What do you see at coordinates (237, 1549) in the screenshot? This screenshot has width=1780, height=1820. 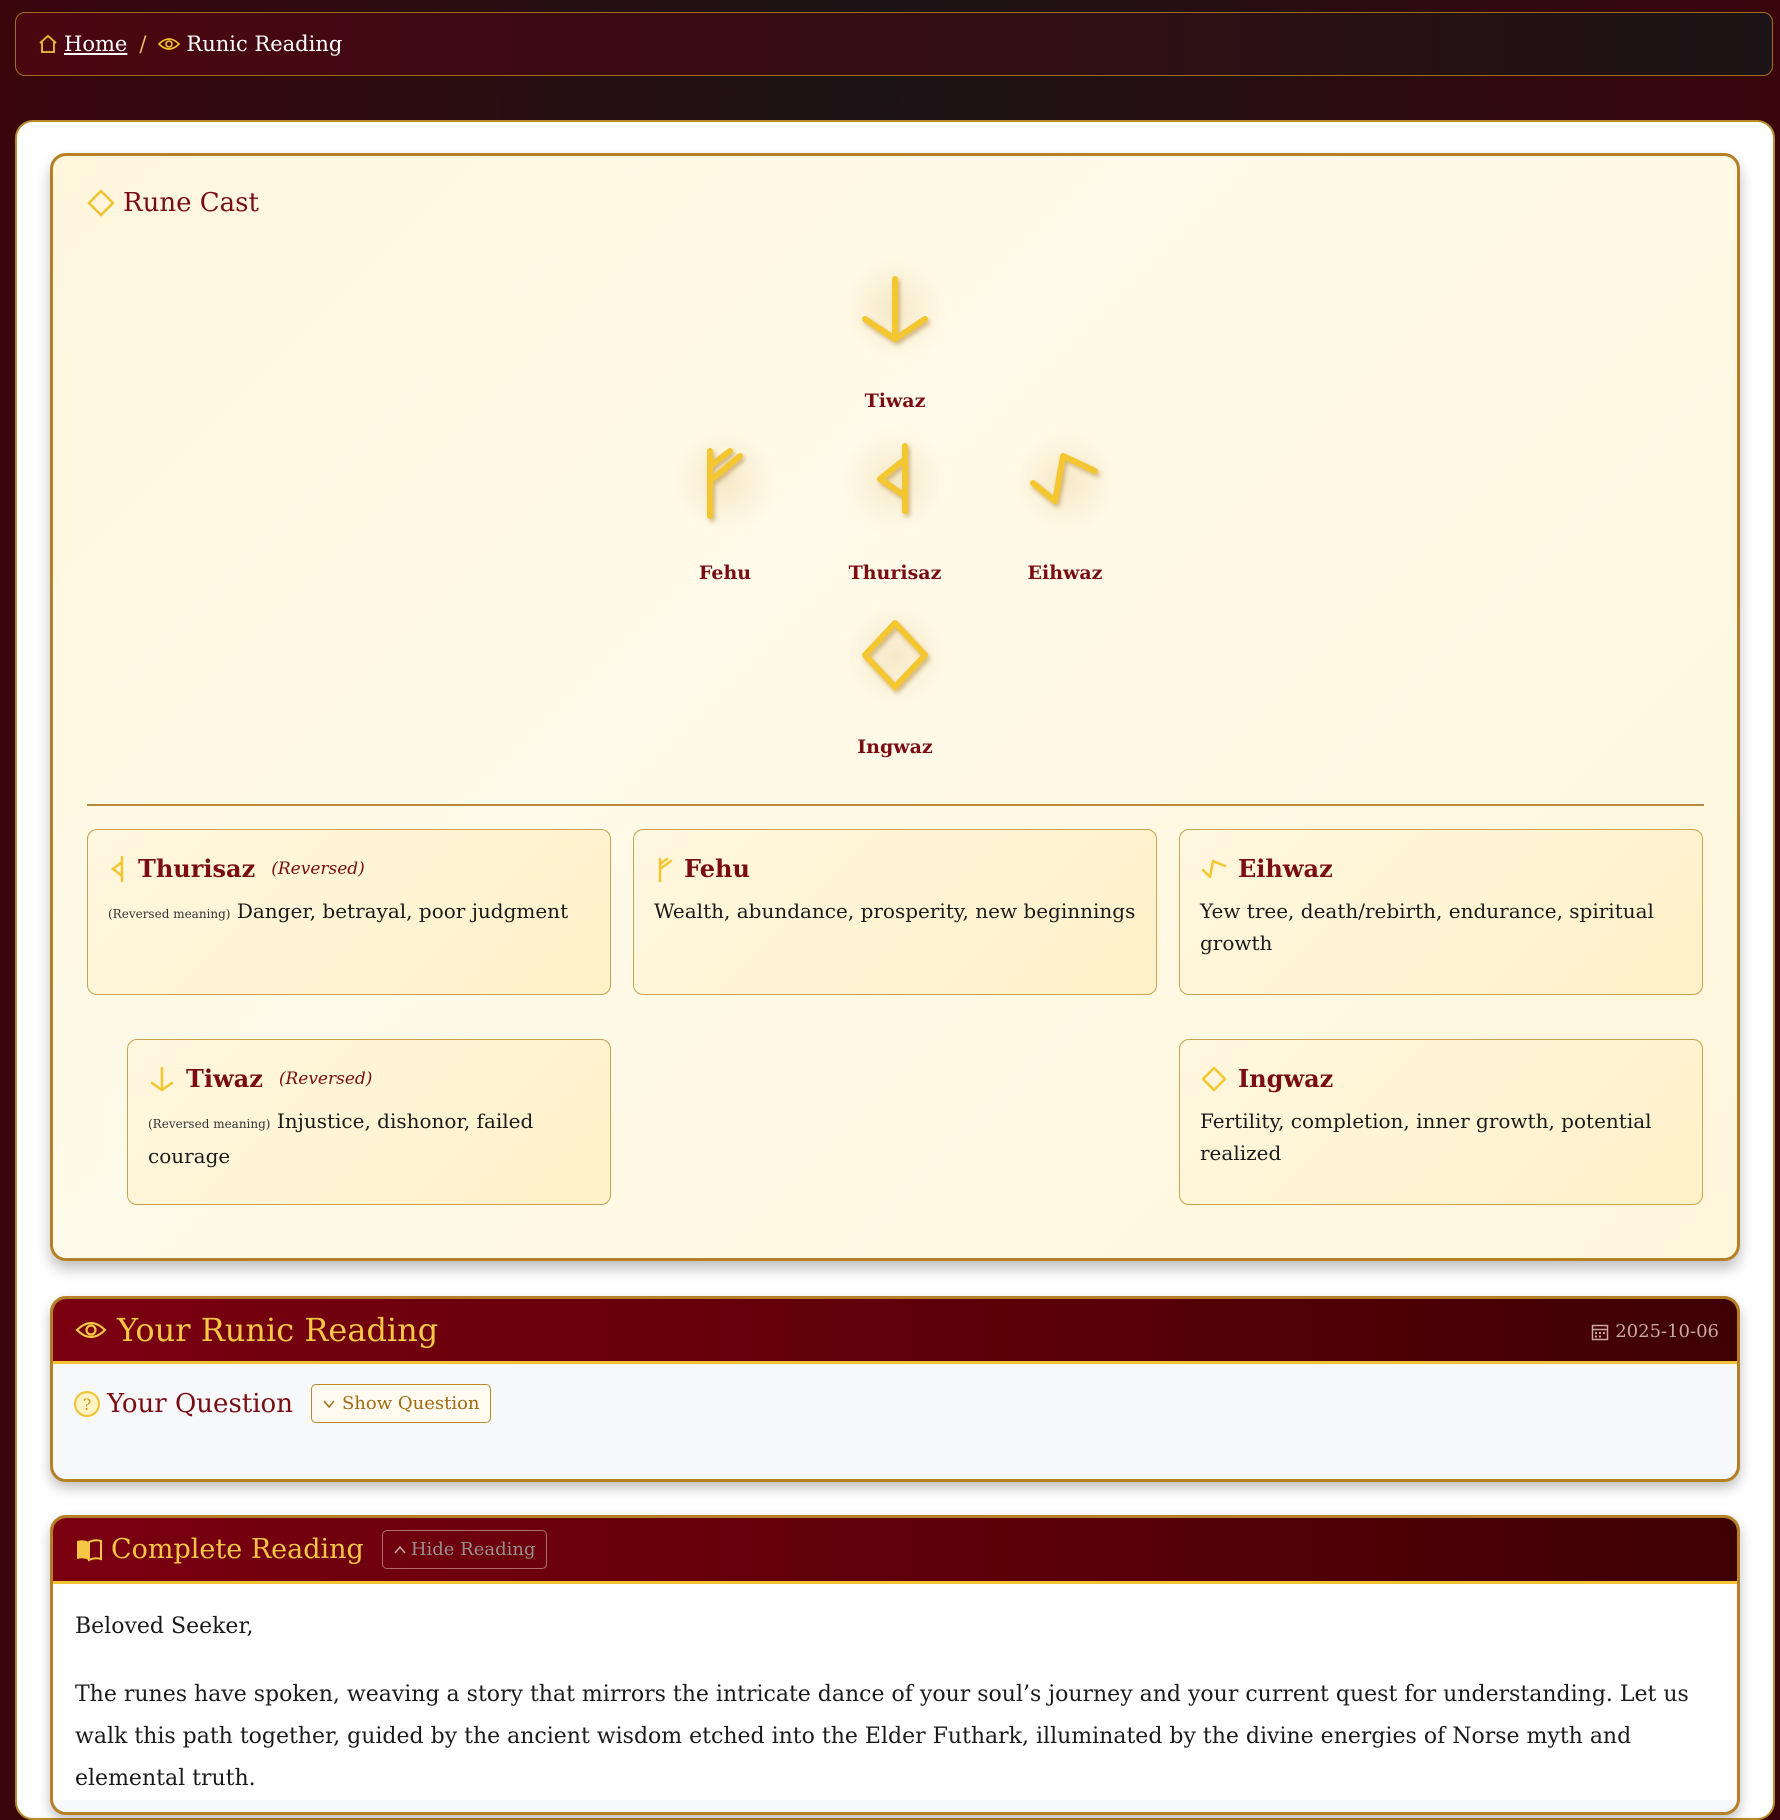 I see `complete-reading-title-text: Complete Reading` at bounding box center [237, 1549].